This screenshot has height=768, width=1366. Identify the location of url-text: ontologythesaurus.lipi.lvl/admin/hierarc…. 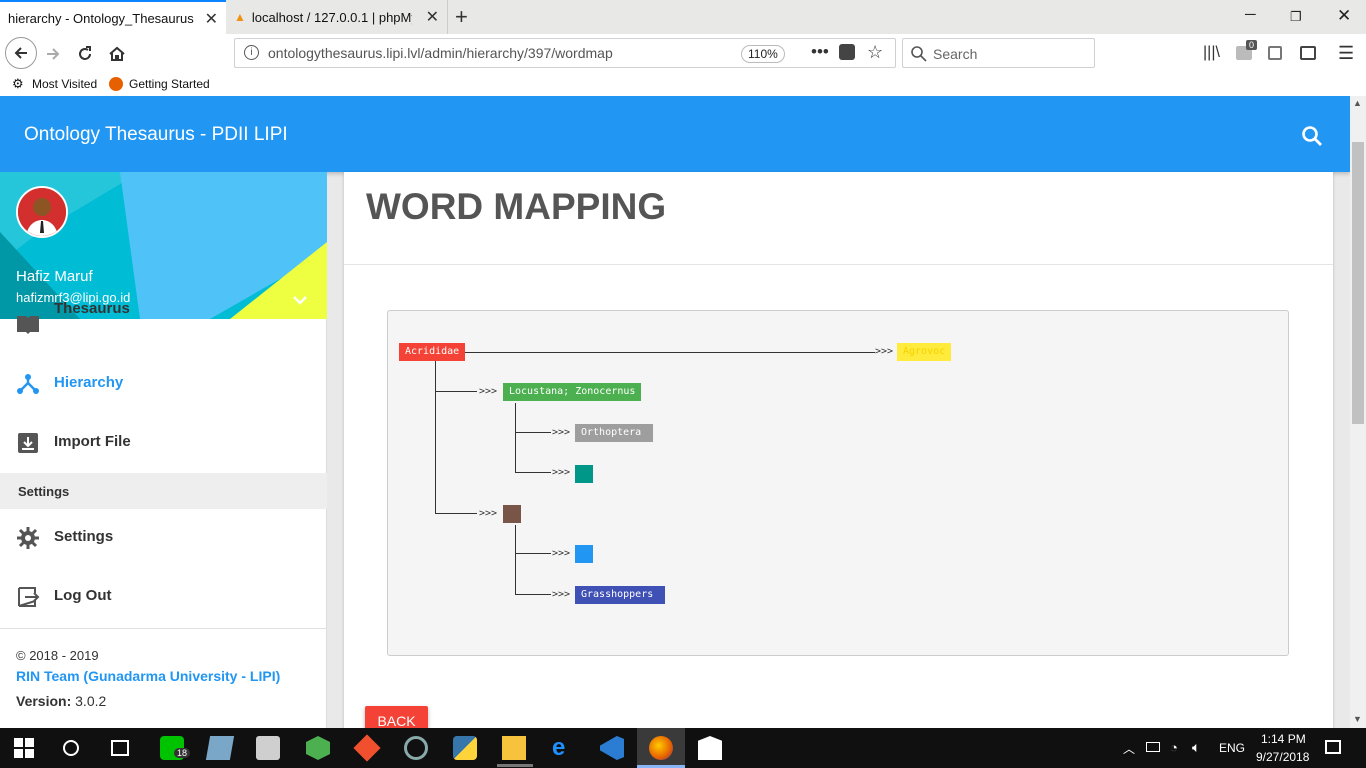
(440, 53).